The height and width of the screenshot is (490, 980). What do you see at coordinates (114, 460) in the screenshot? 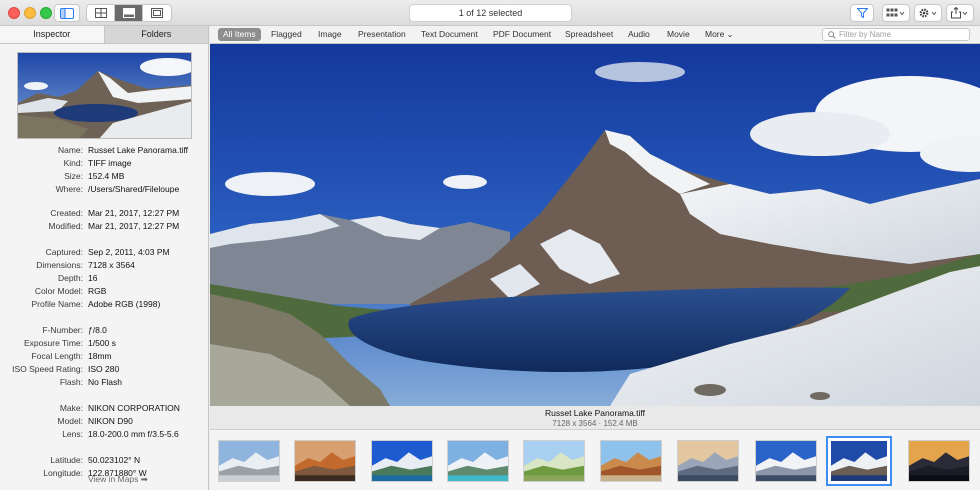
I see `info-value: 50.023102° N` at bounding box center [114, 460].